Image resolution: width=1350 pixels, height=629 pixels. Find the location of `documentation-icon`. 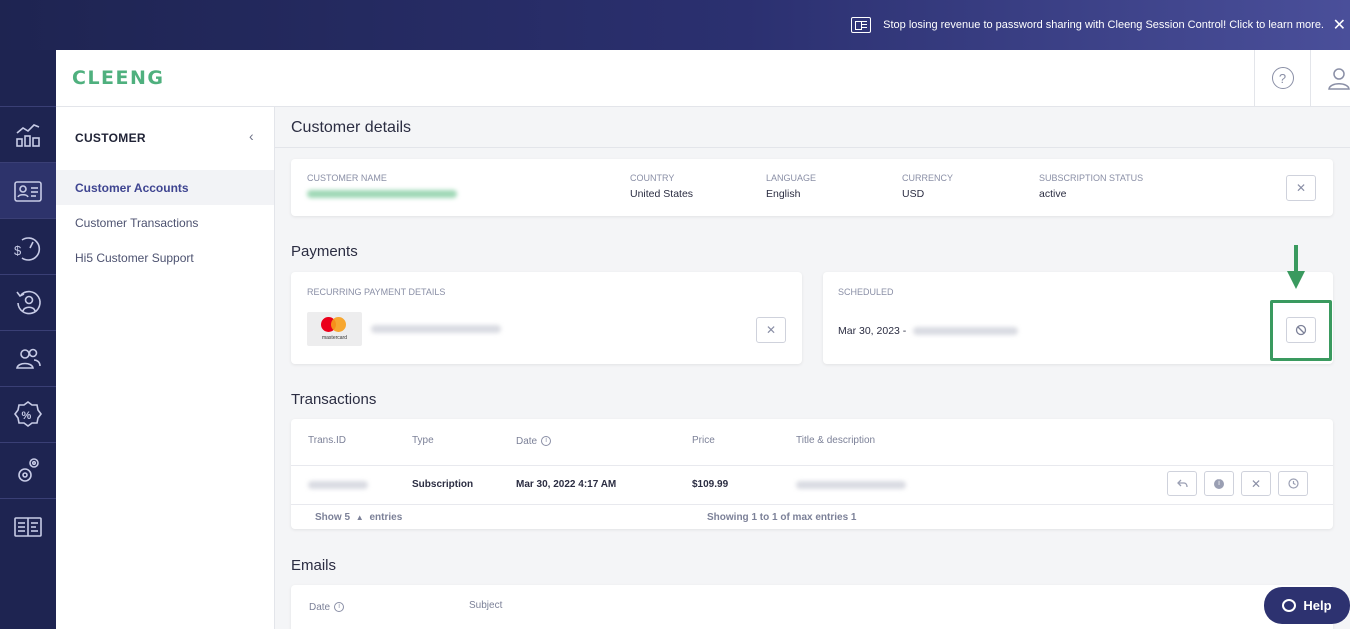

documentation-icon is located at coordinates (28, 526).